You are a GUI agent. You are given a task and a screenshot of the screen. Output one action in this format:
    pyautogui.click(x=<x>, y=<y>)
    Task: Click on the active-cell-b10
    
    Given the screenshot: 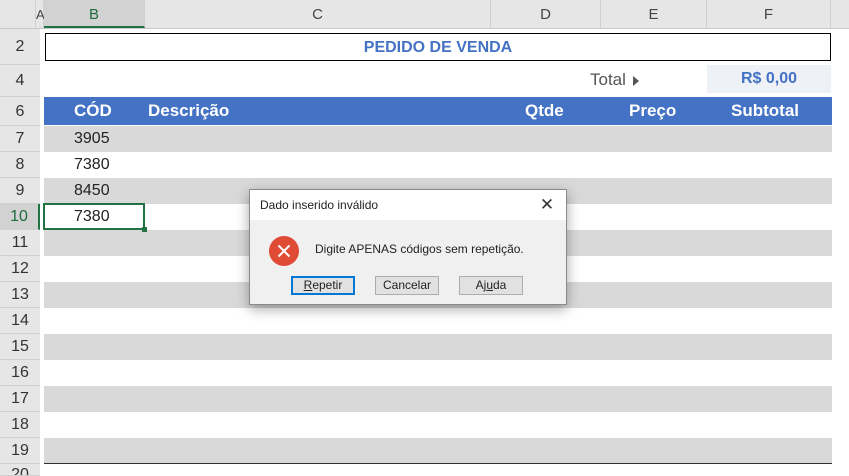 What is the action you would take?
    pyautogui.click(x=95, y=217)
    